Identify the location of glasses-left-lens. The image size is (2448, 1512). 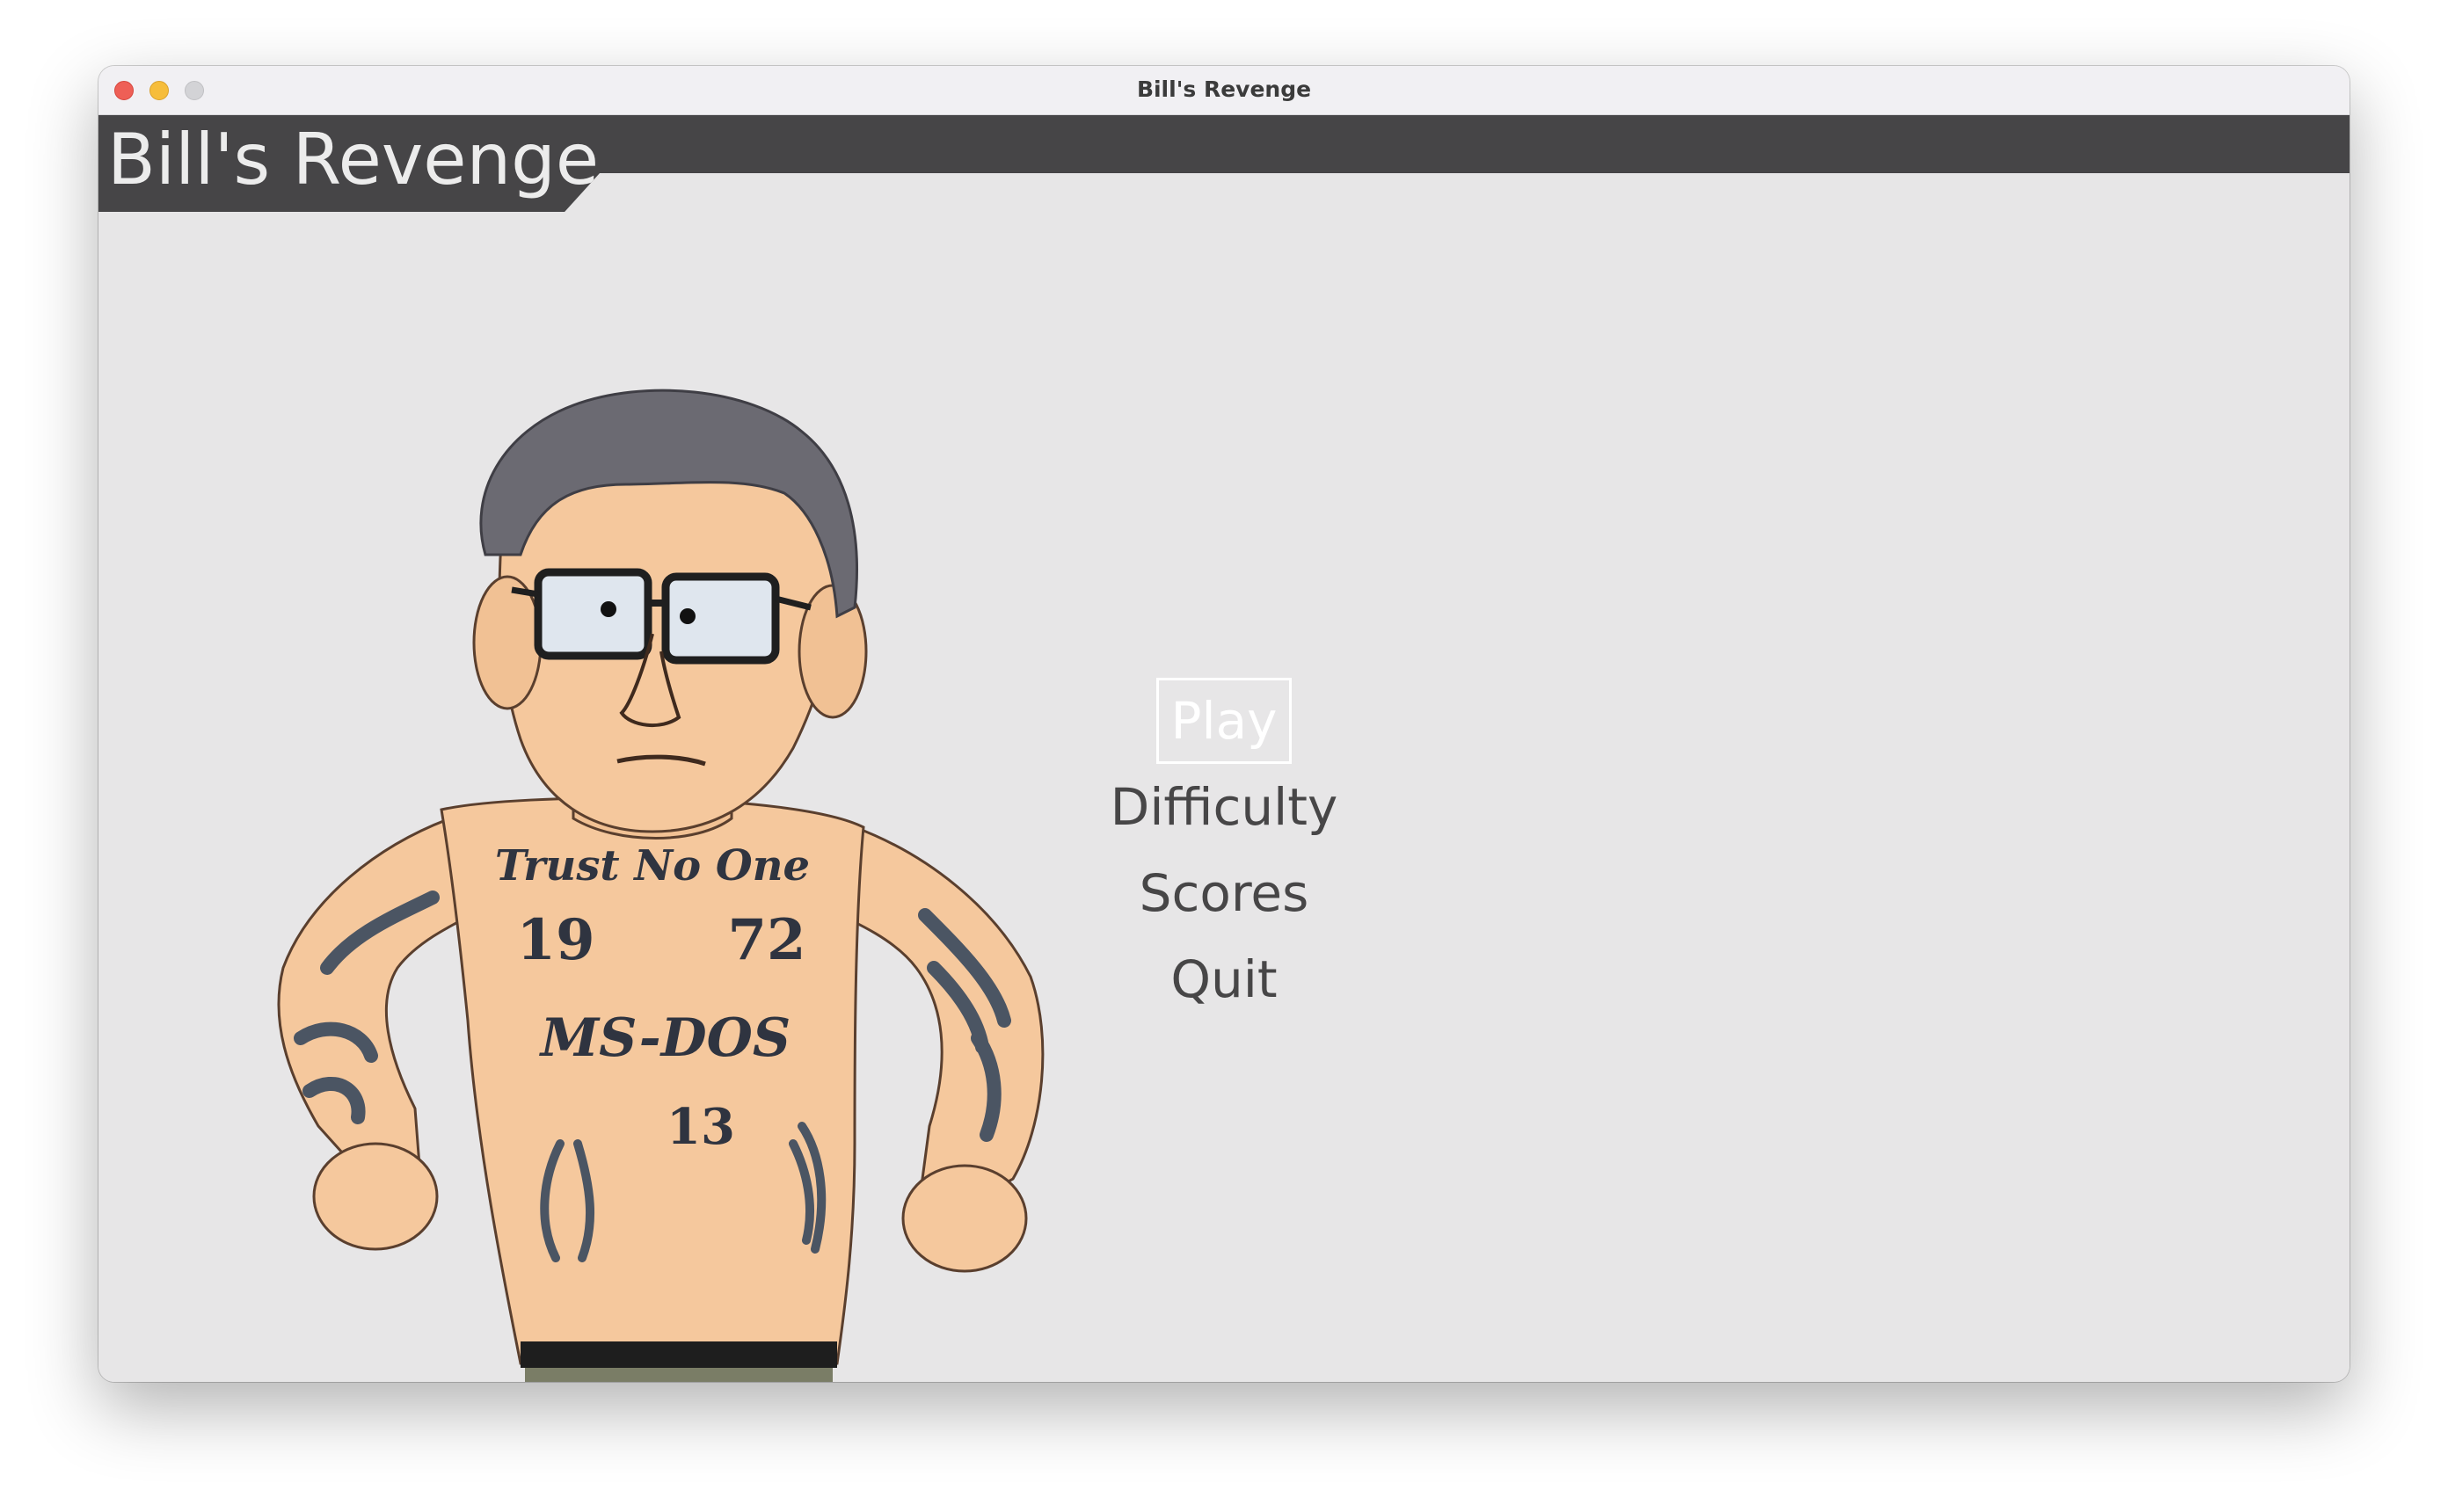
(593, 614).